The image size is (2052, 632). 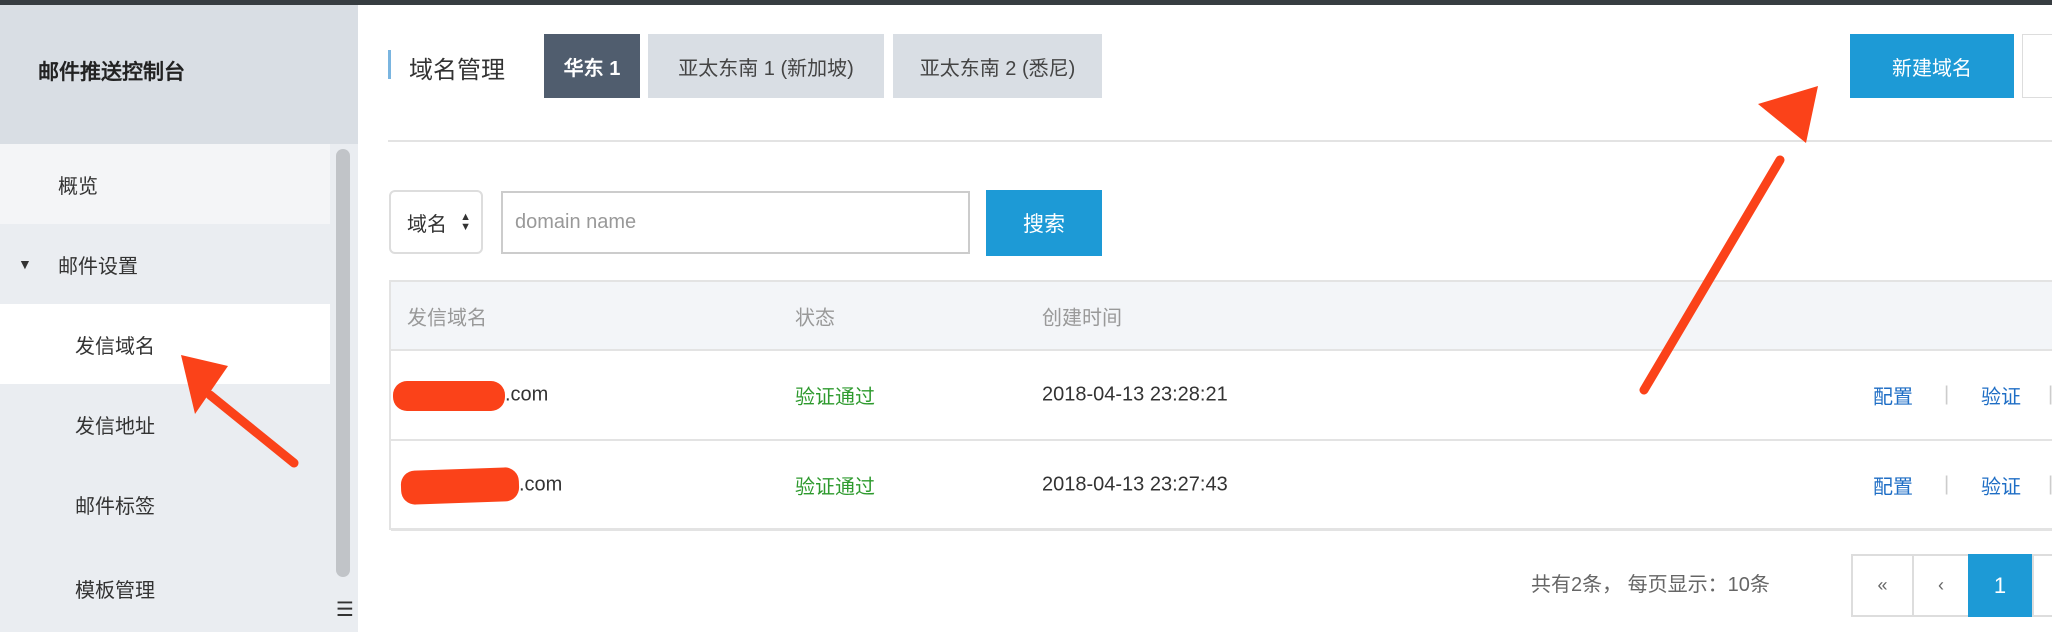 I want to click on caret-down-icon: ▼, so click(x=25, y=264).